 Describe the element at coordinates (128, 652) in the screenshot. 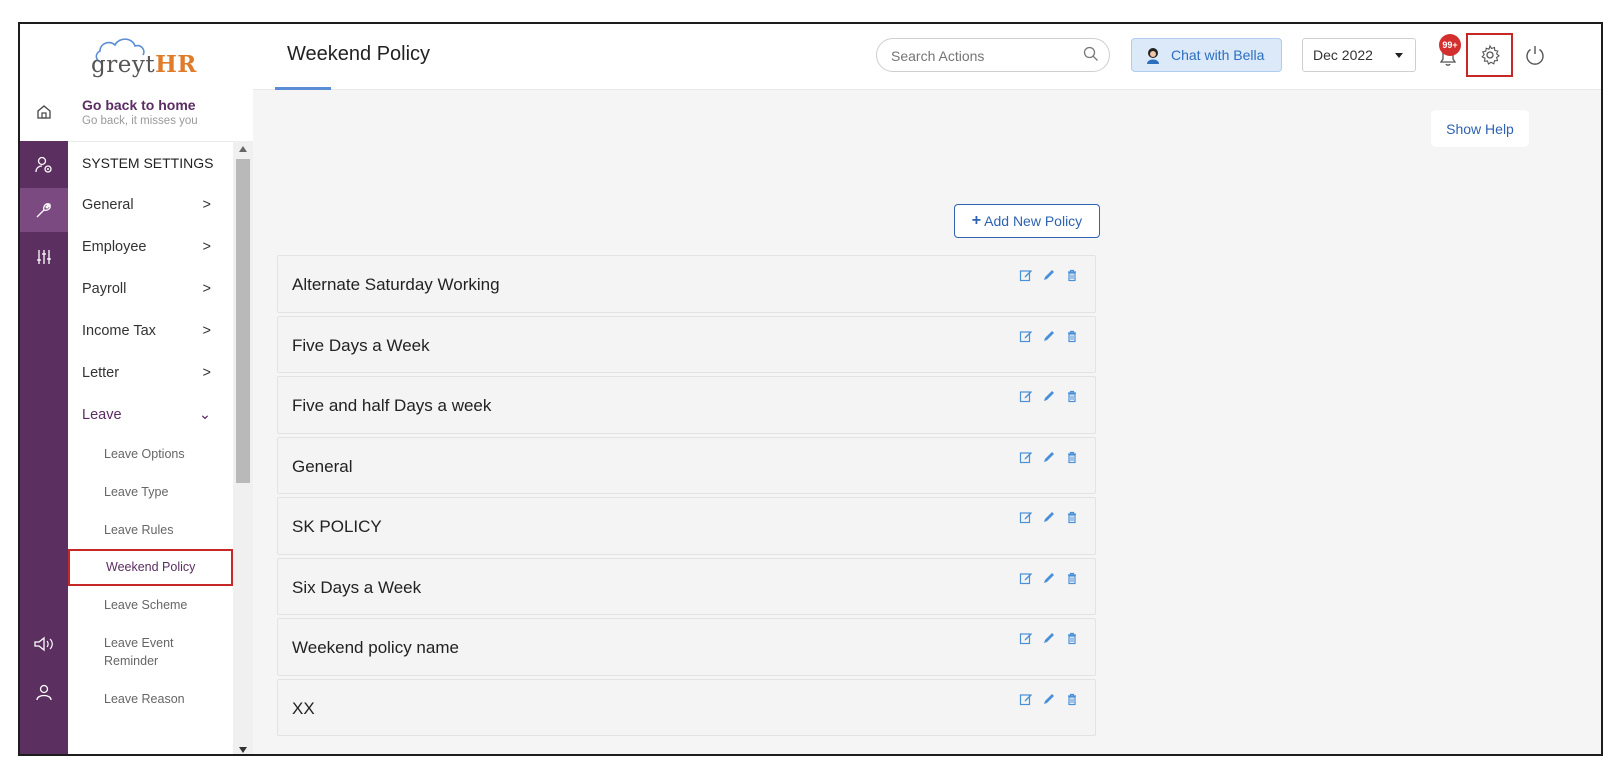

I see `sidebar-subitem-leave-event-reminder: Leave Event Reminder` at that location.